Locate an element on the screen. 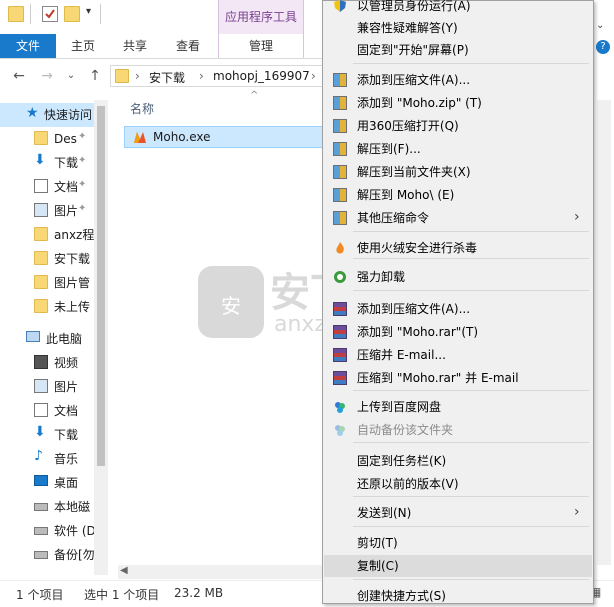 The image size is (614, 607). nav-item-folder: 安下载 is located at coordinates (48, 259).